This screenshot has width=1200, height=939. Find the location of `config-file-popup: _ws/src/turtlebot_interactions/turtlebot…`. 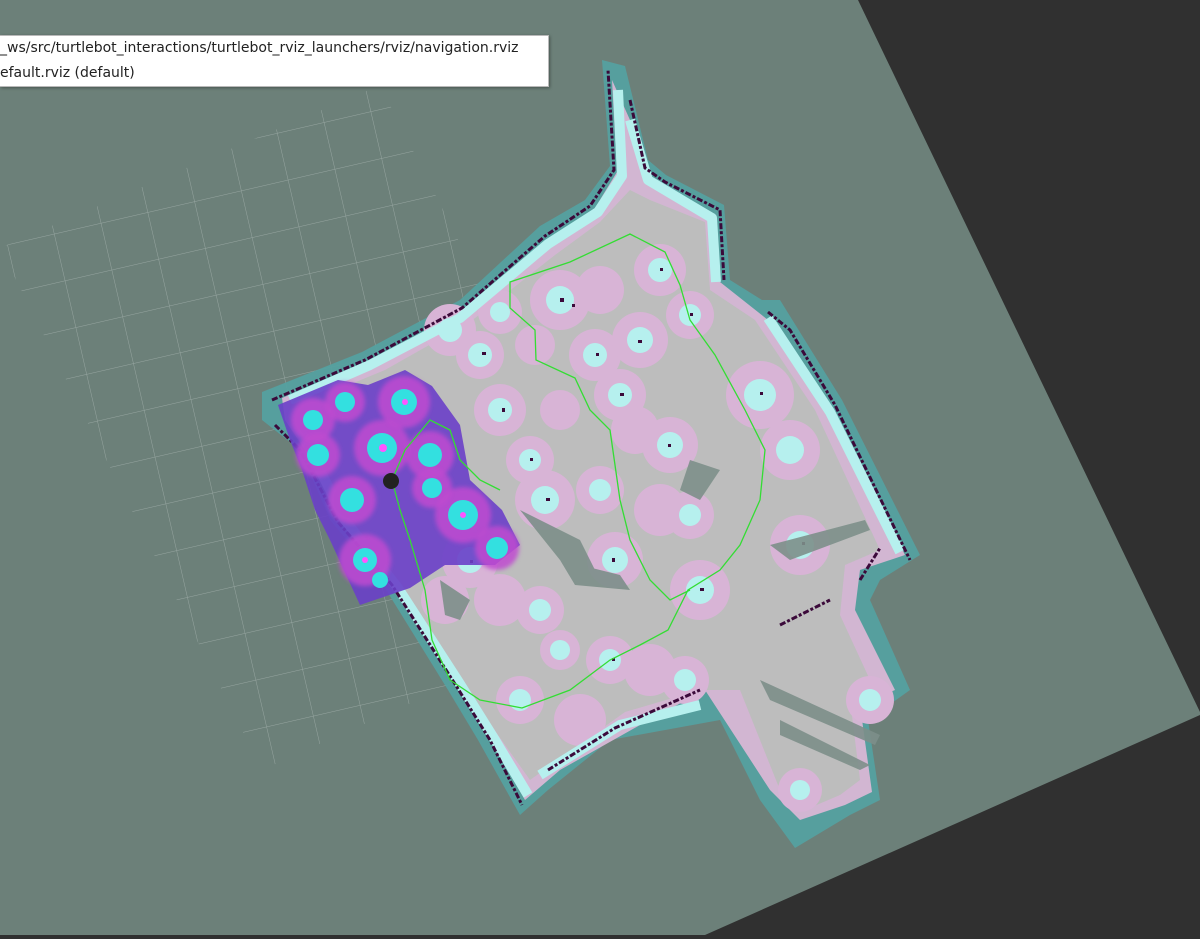

config-file-popup: _ws/src/turtlebot_interactions/turtlebot… is located at coordinates (274, 61).